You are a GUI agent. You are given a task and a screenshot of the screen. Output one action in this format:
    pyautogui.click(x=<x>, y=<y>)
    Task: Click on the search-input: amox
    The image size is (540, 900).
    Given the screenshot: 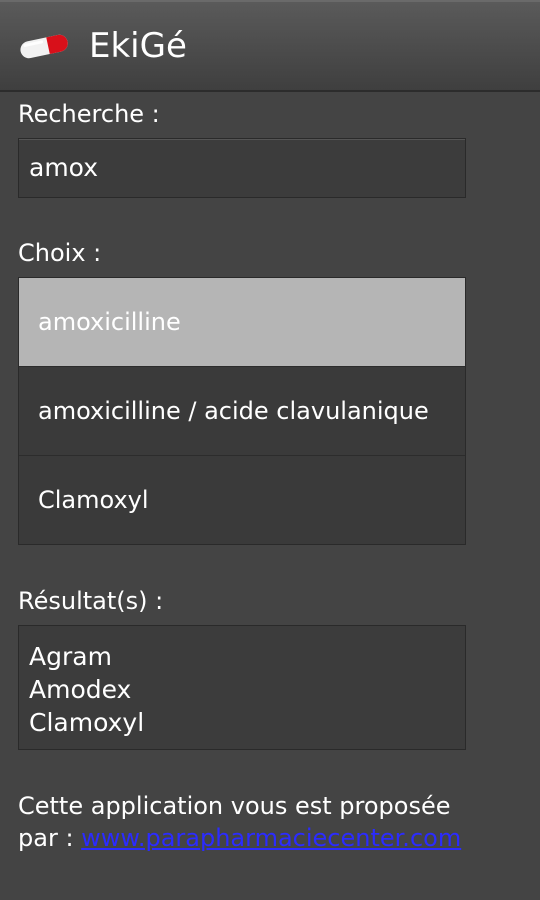 What is the action you would take?
    pyautogui.click(x=242, y=168)
    